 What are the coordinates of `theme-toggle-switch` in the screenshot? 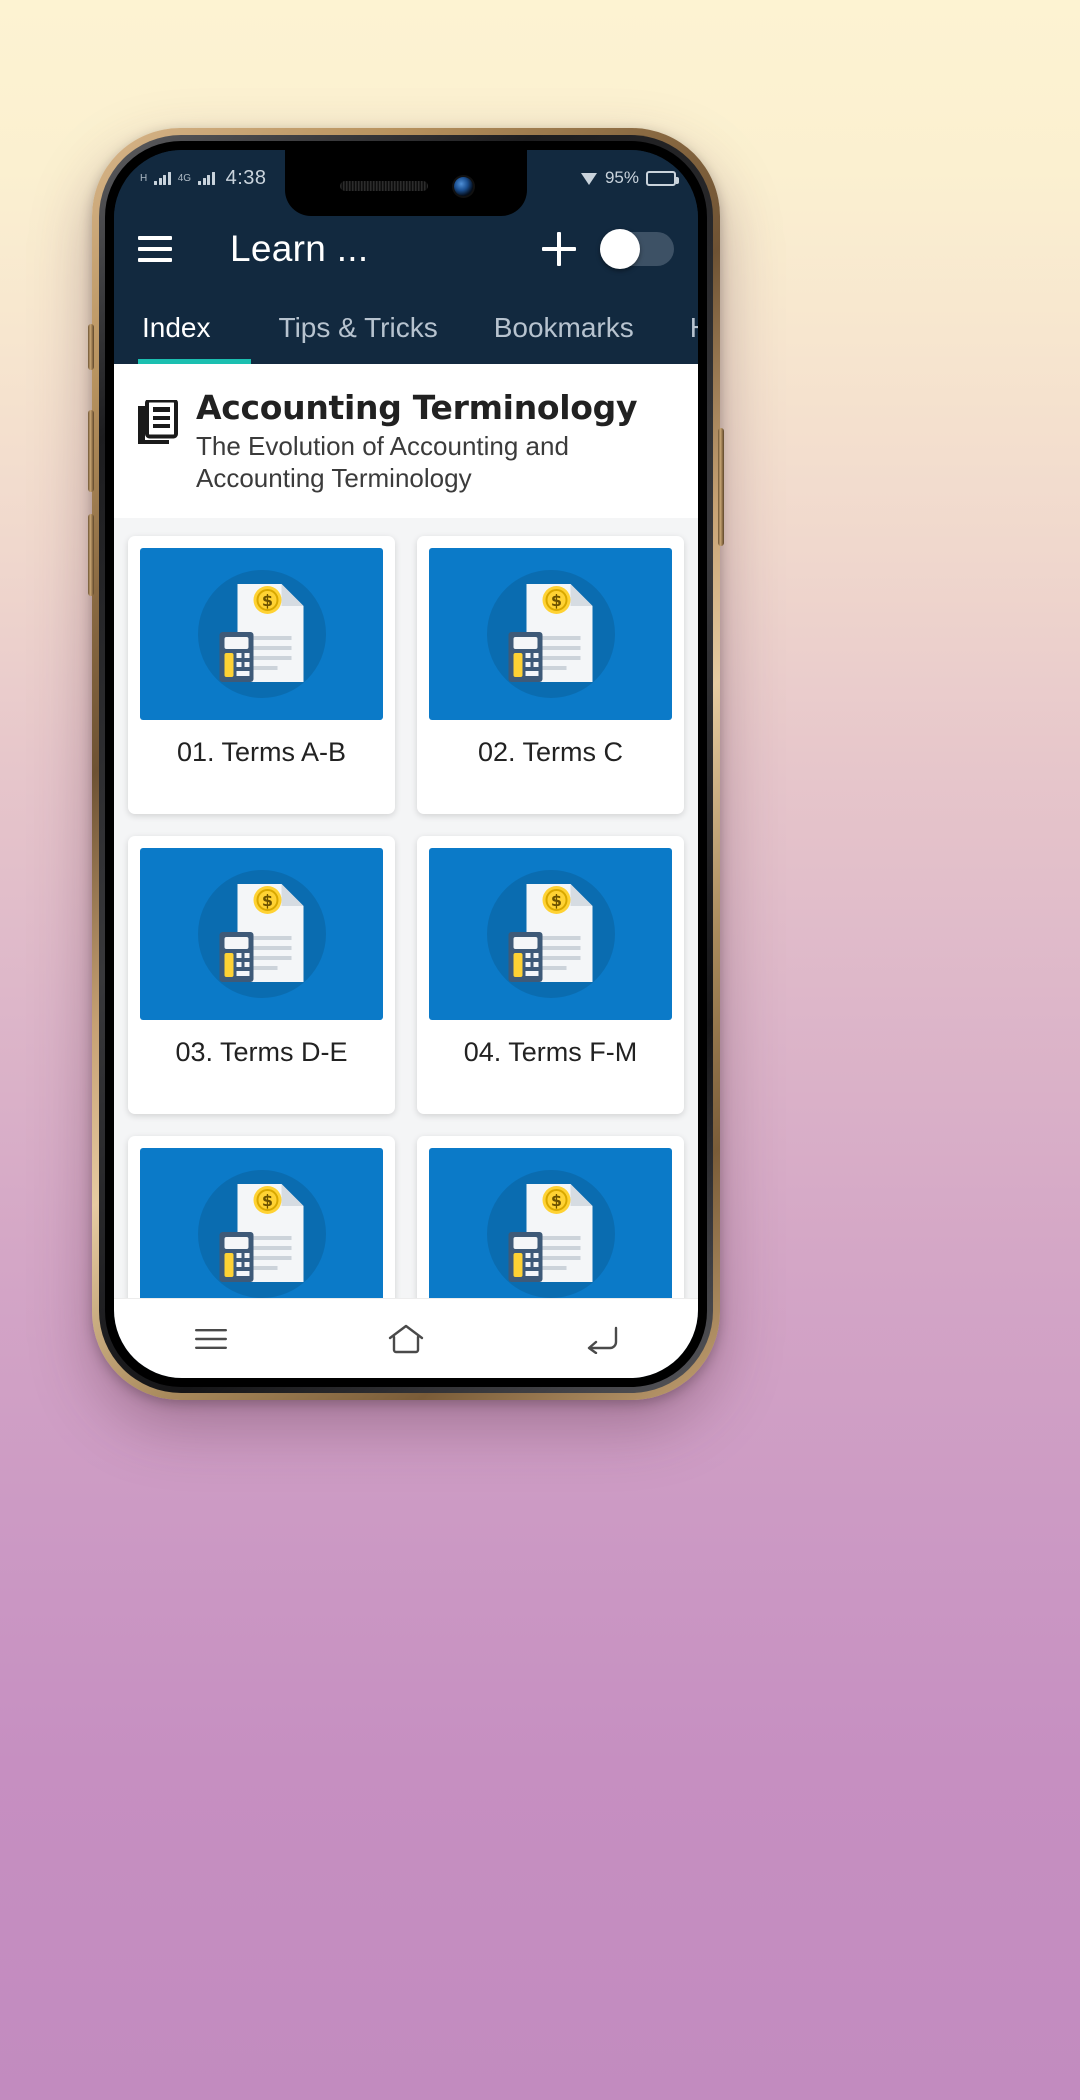 It's located at (637, 249).